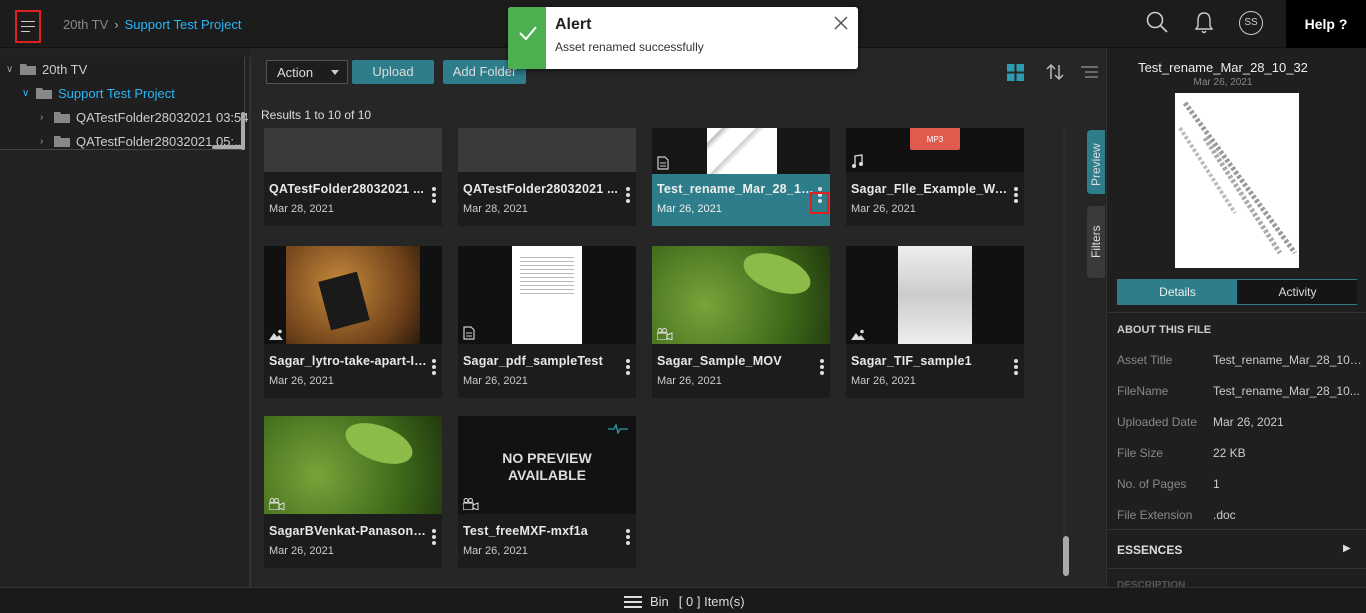 This screenshot has width=1366, height=613. Describe the element at coordinates (1248, 422) in the screenshot. I see `field-value: Mar 26, 2021` at that location.